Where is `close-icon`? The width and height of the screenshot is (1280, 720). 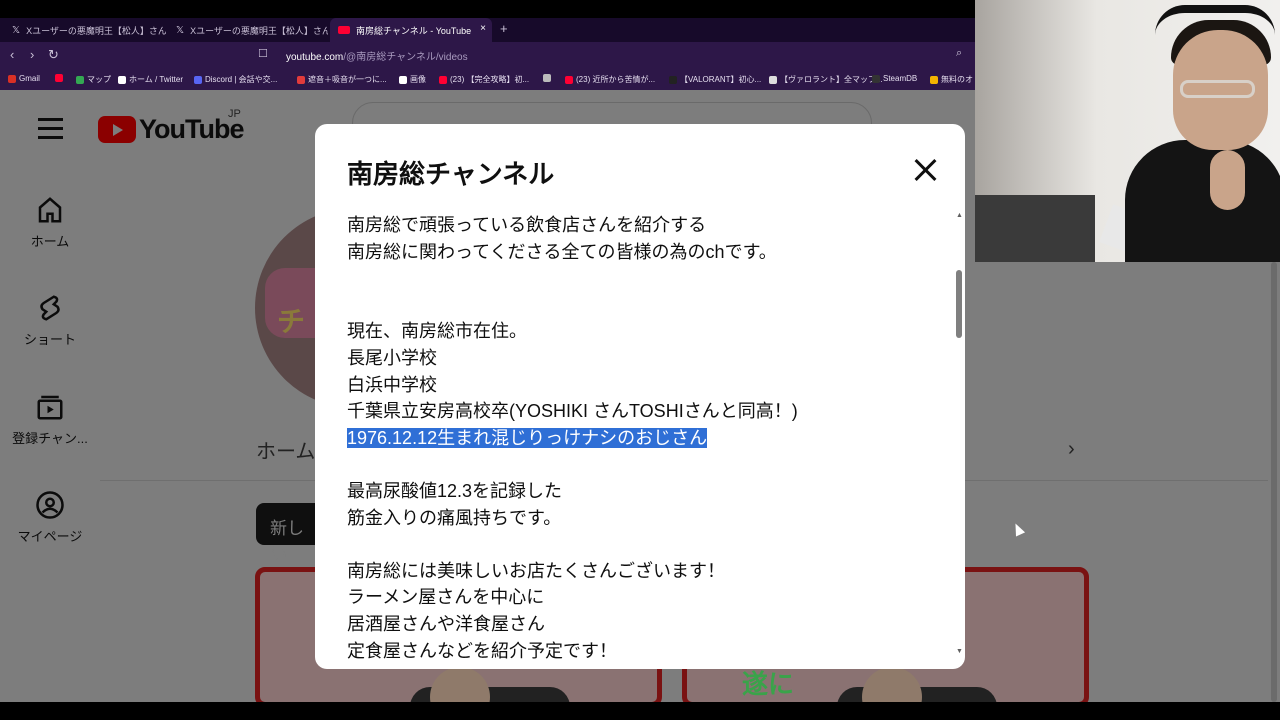 close-icon is located at coordinates (925, 170).